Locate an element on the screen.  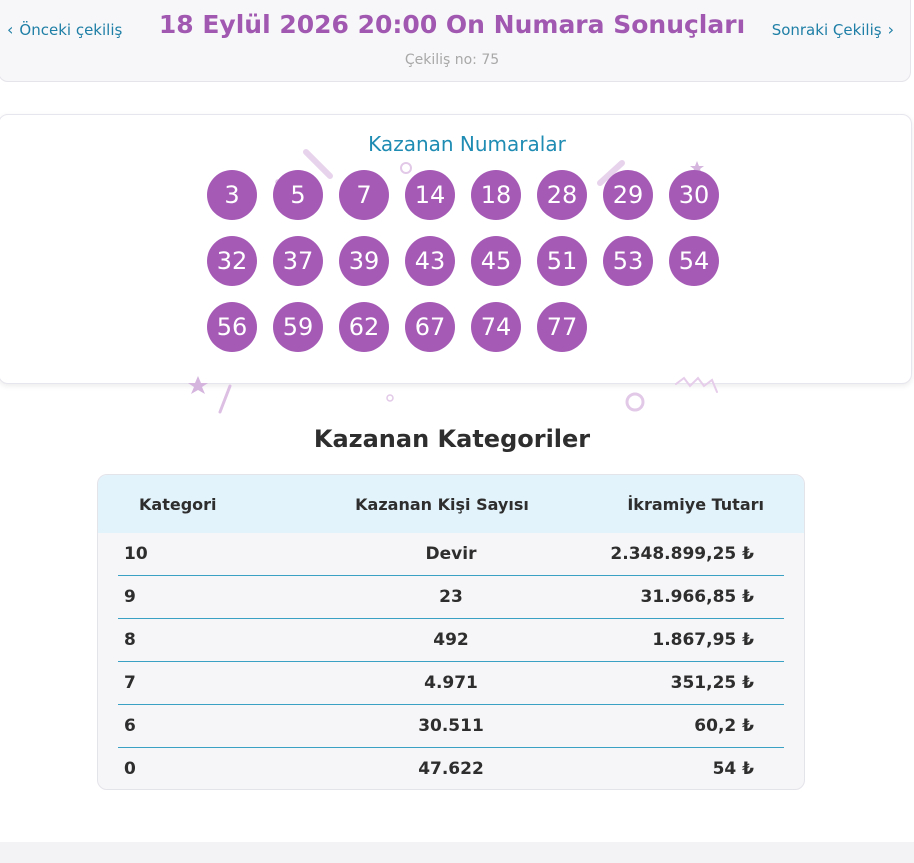
winning-categories-title: Kazanan Kategoriler is located at coordinates (452, 439).